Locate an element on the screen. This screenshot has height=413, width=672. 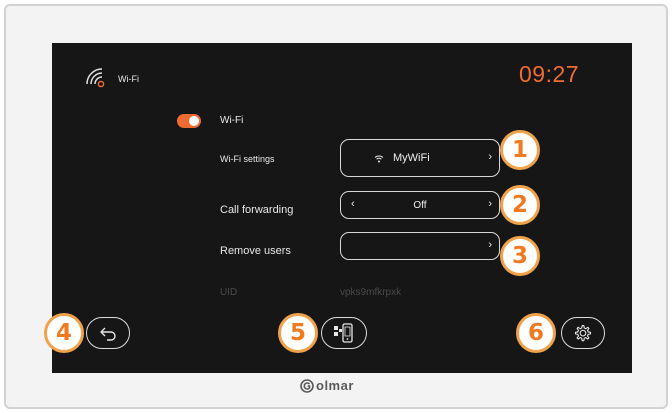
wifi-signal-icon is located at coordinates (95, 78).